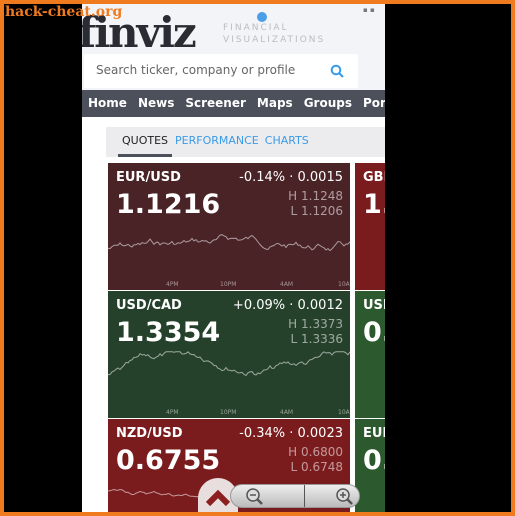  I want to click on zoom-control, so click(295, 496).